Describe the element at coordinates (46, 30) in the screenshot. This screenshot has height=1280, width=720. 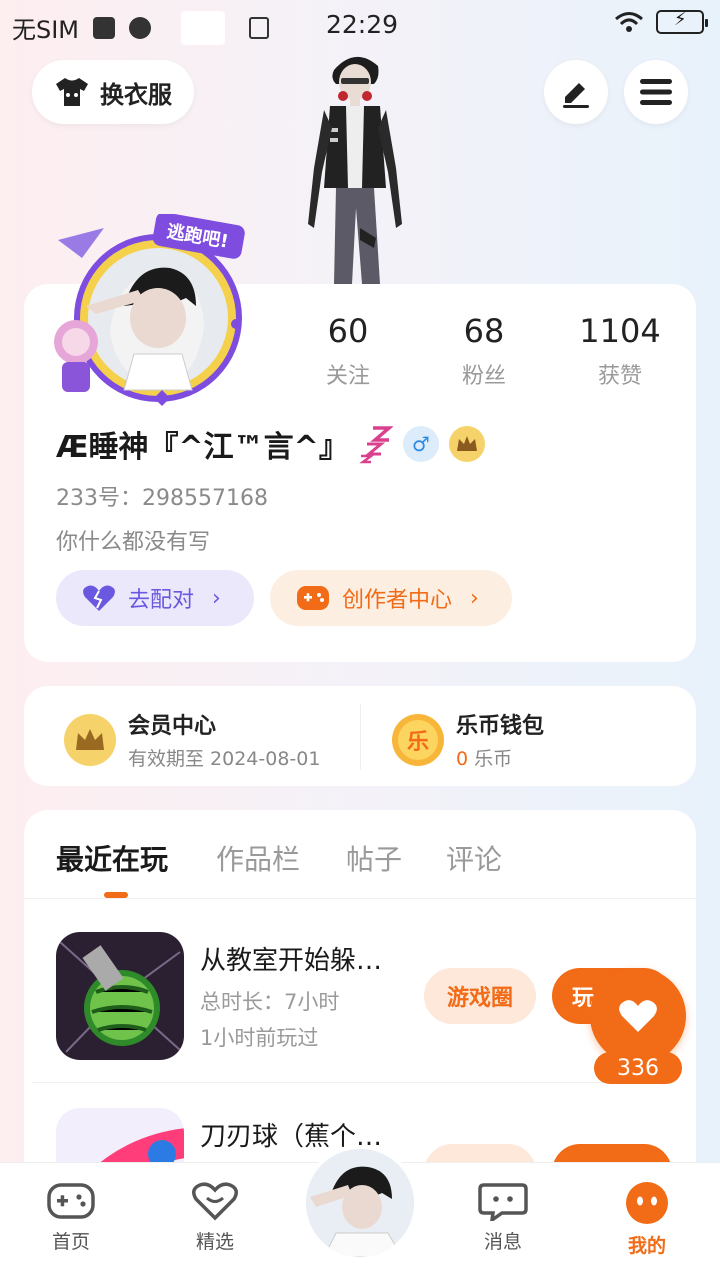
I see `carrier-label: 无SIM` at that location.